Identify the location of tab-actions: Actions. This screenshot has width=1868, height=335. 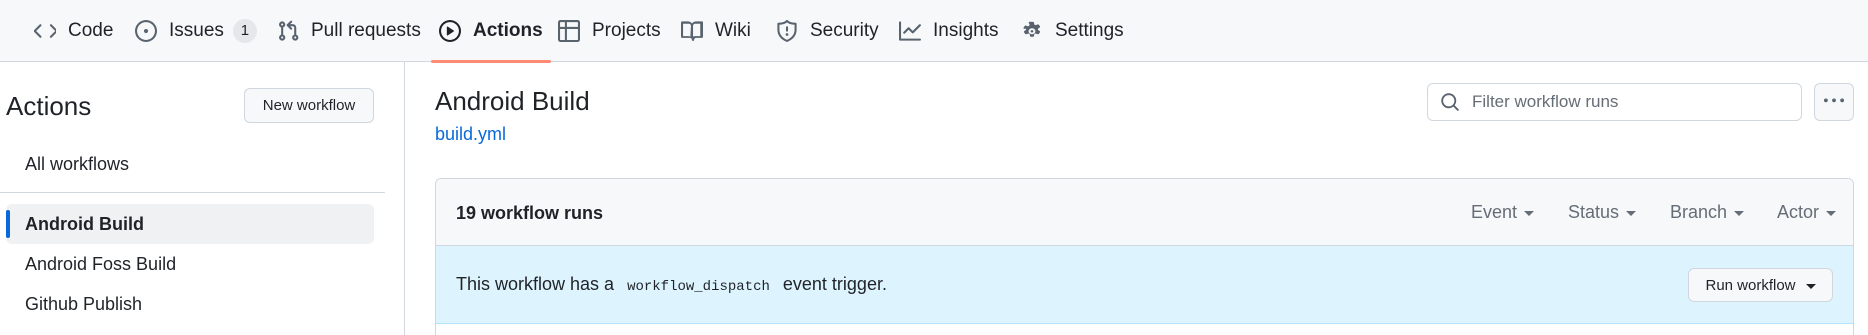
(491, 31).